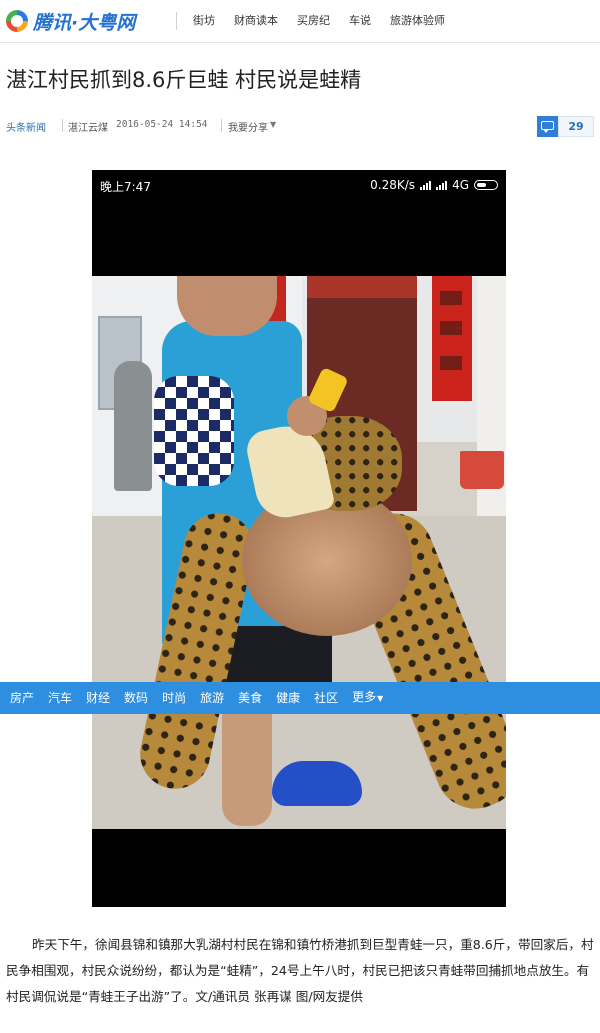 The height and width of the screenshot is (1033, 600). I want to click on share-button: 我要分享, so click(248, 126).